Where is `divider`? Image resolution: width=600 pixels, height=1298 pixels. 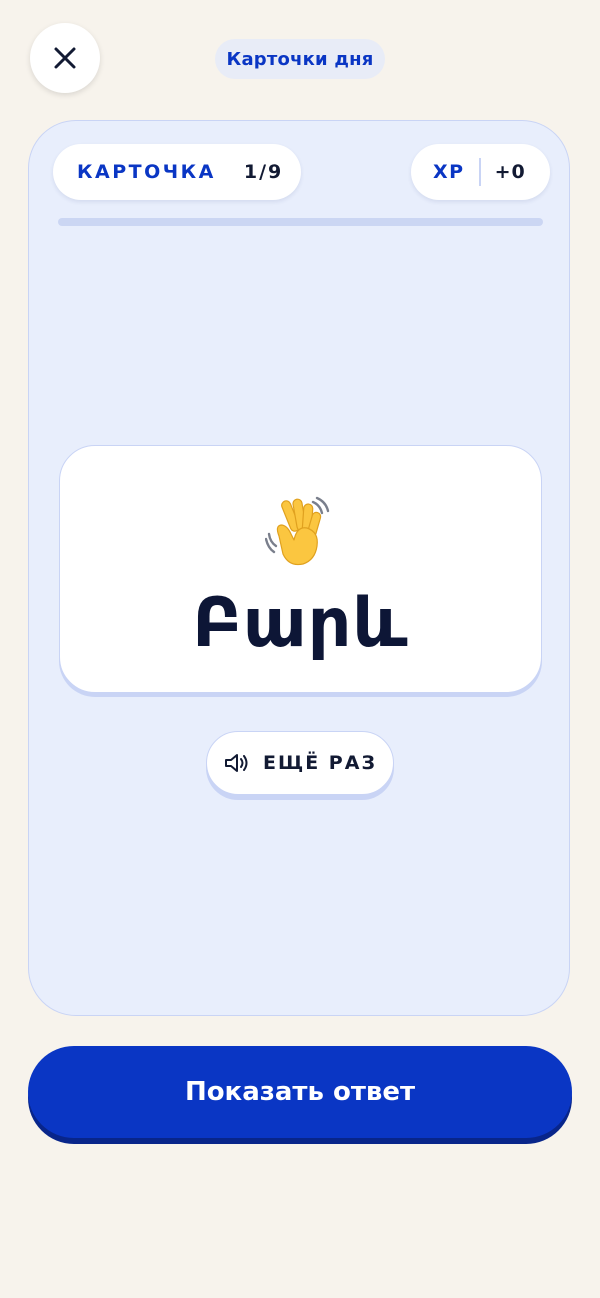 divider is located at coordinates (479, 172).